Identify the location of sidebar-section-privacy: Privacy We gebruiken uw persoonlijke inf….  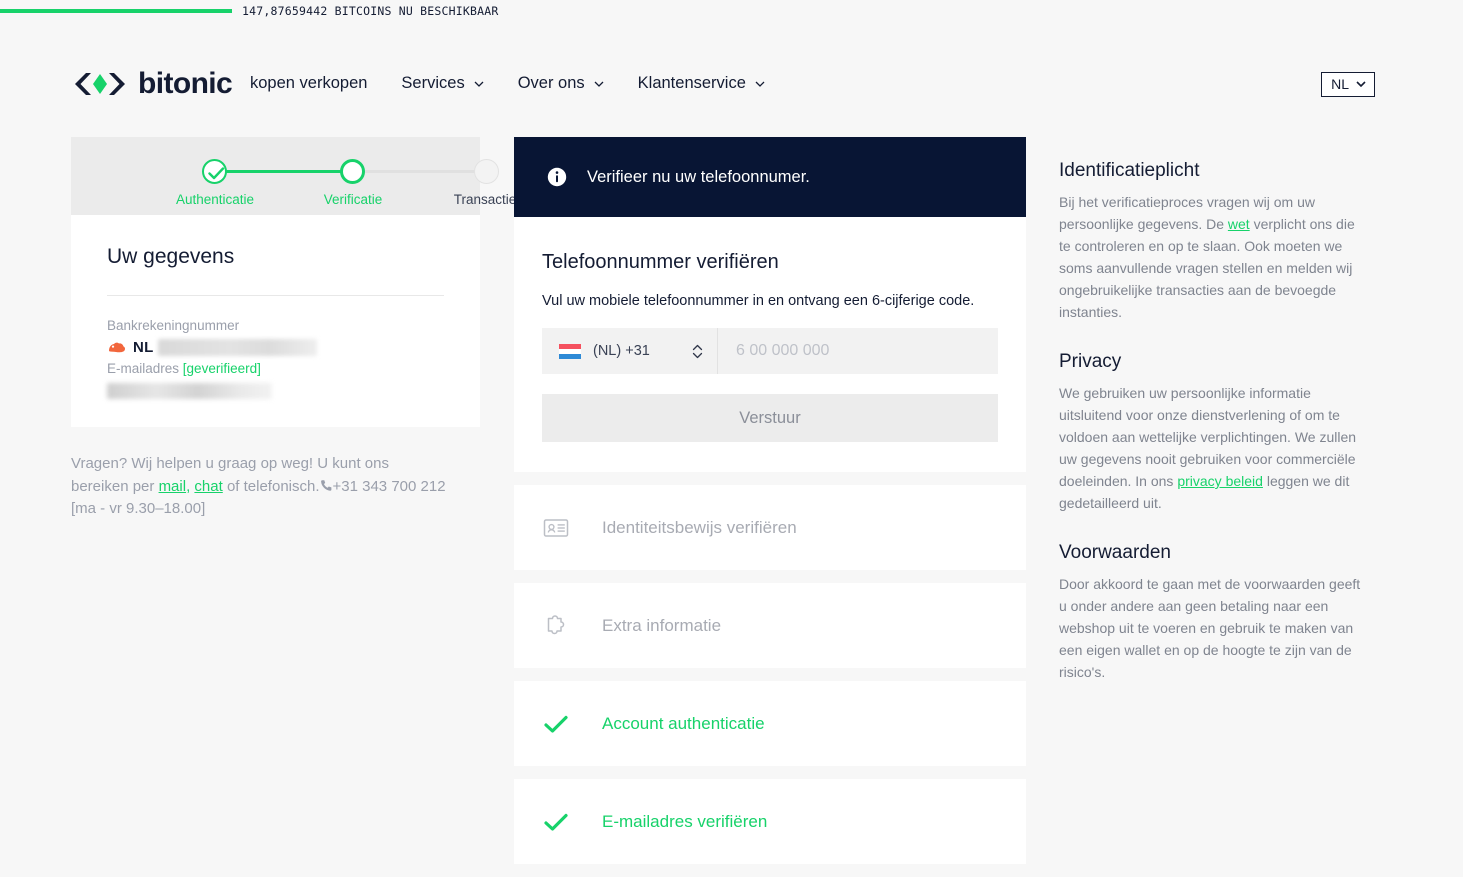
(1214, 432).